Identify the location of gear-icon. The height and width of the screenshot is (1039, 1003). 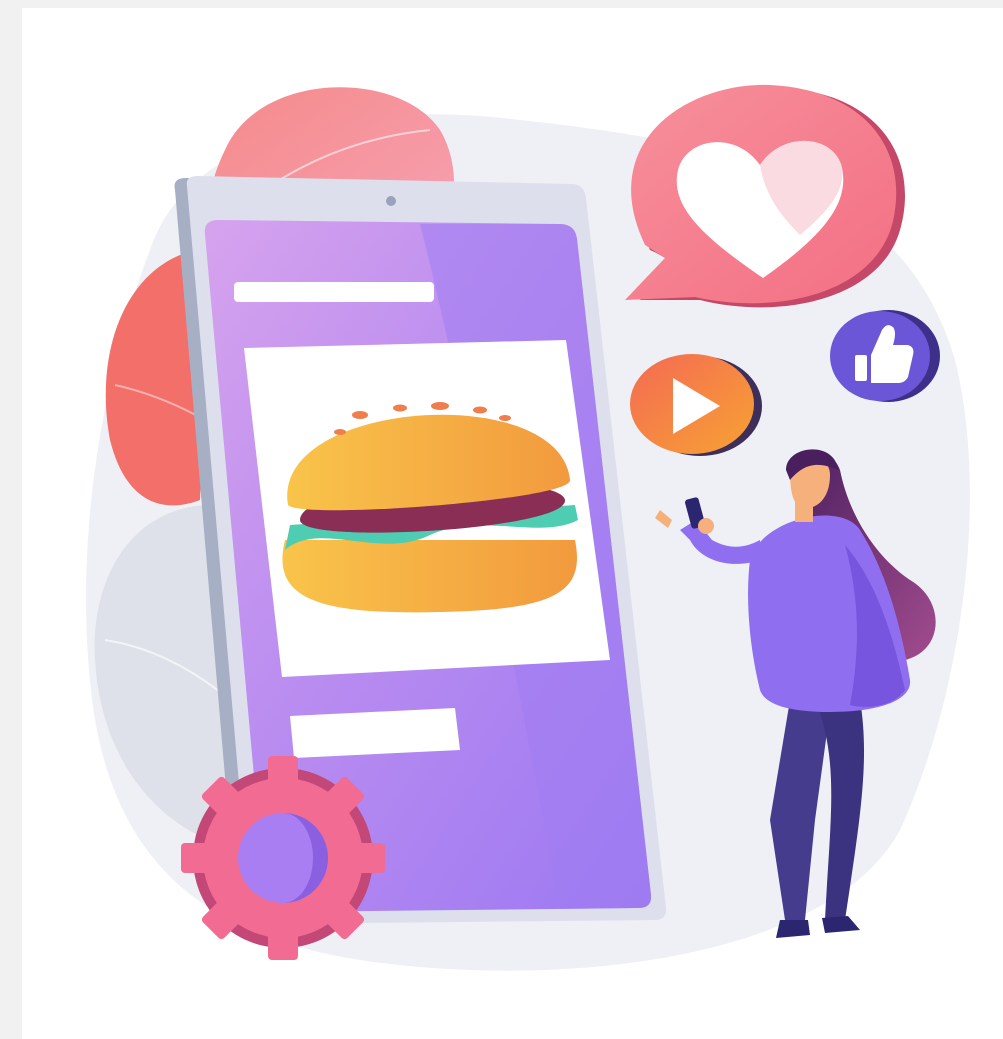
(283, 858).